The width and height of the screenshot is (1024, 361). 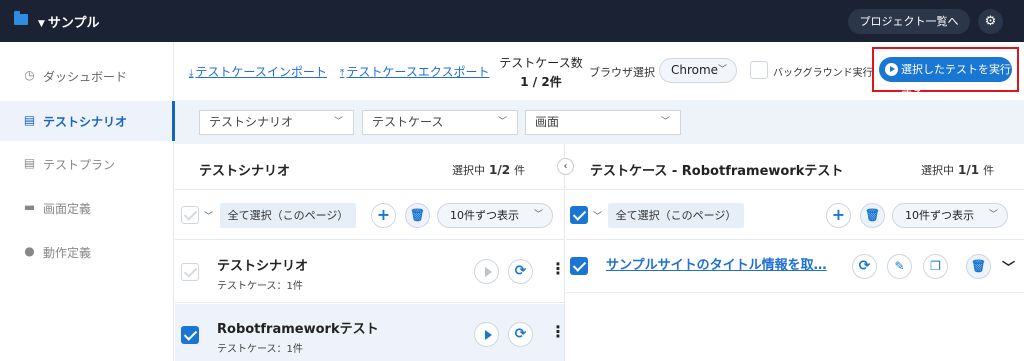 I want to click on run-selected-tests-button: 選択したテストを実行する, so click(x=945, y=79).